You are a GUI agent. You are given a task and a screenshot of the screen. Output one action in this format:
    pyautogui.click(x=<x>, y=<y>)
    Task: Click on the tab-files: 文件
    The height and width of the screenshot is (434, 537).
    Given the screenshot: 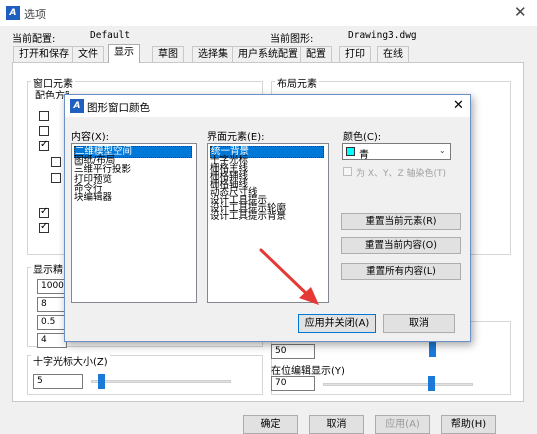 What is the action you would take?
    pyautogui.click(x=88, y=54)
    